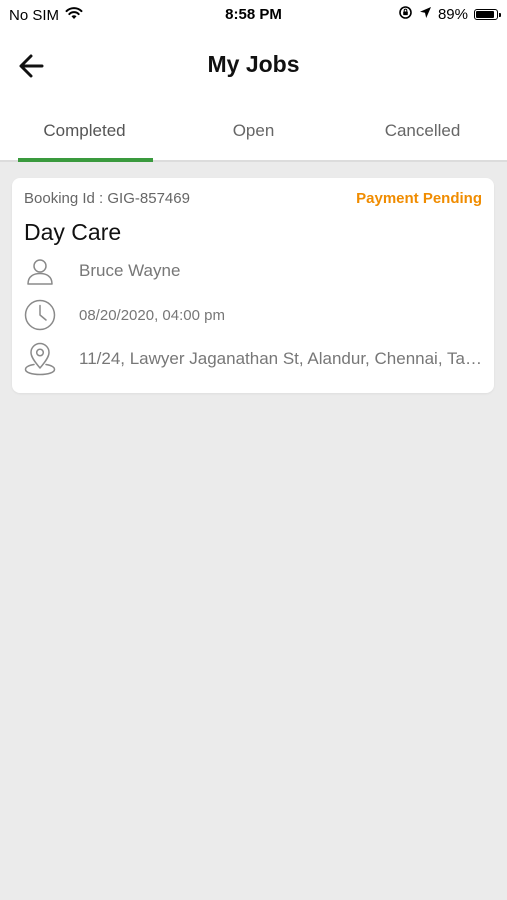  Describe the element at coordinates (73, 232) in the screenshot. I see `service-name: Day Care` at that location.